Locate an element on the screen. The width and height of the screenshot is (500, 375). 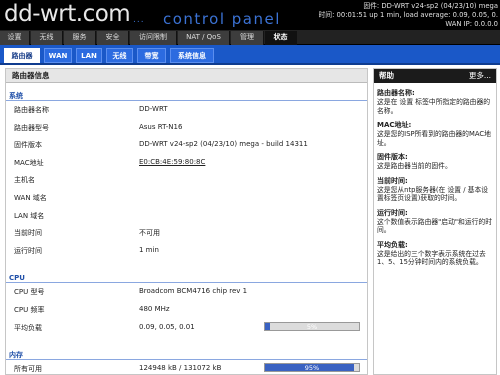
row-cpu-clock: CPU 频率 480 MHz is located at coordinates (186, 310).